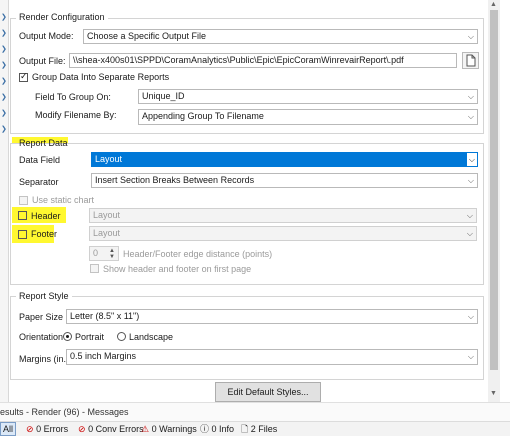  I want to click on filter-files-button: 🗋 2 Files, so click(259, 429).